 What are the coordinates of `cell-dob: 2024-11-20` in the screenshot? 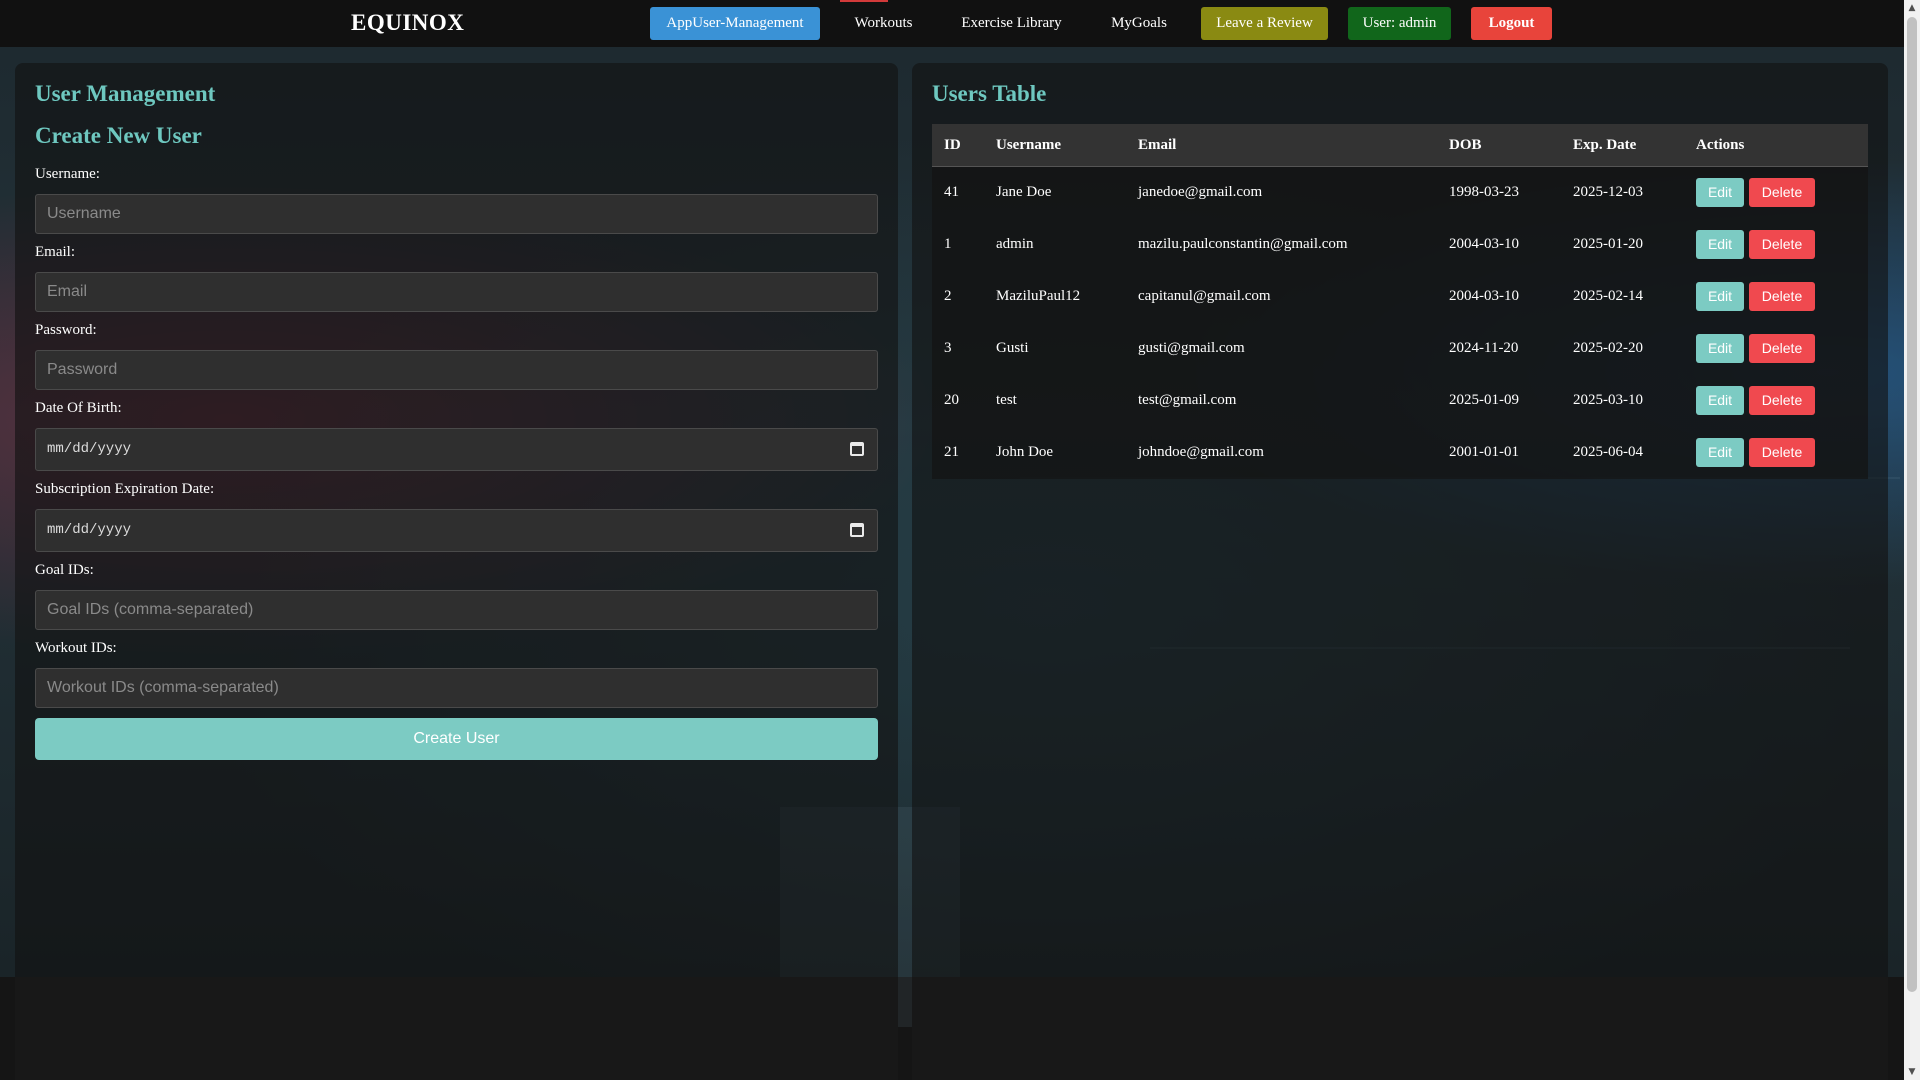 It's located at (1484, 348).